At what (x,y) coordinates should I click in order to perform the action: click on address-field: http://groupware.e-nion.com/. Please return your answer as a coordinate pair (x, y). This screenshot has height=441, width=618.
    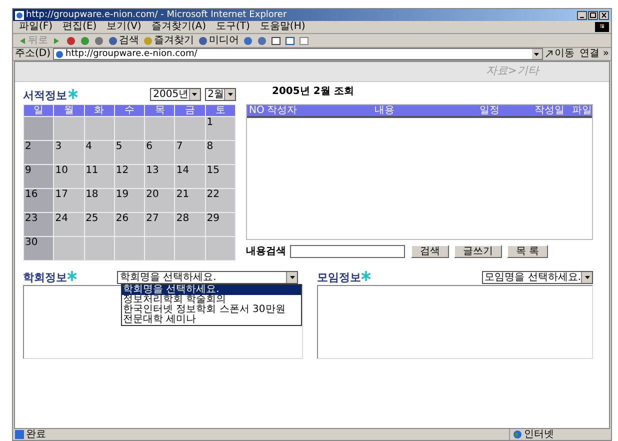
    Looking at the image, I should click on (297, 54).